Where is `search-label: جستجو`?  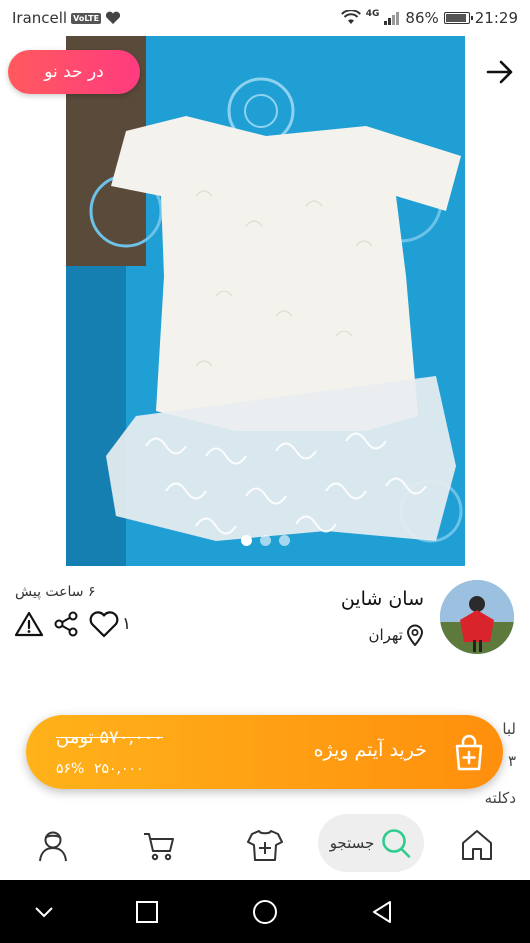 search-label: جستجو is located at coordinates (352, 843).